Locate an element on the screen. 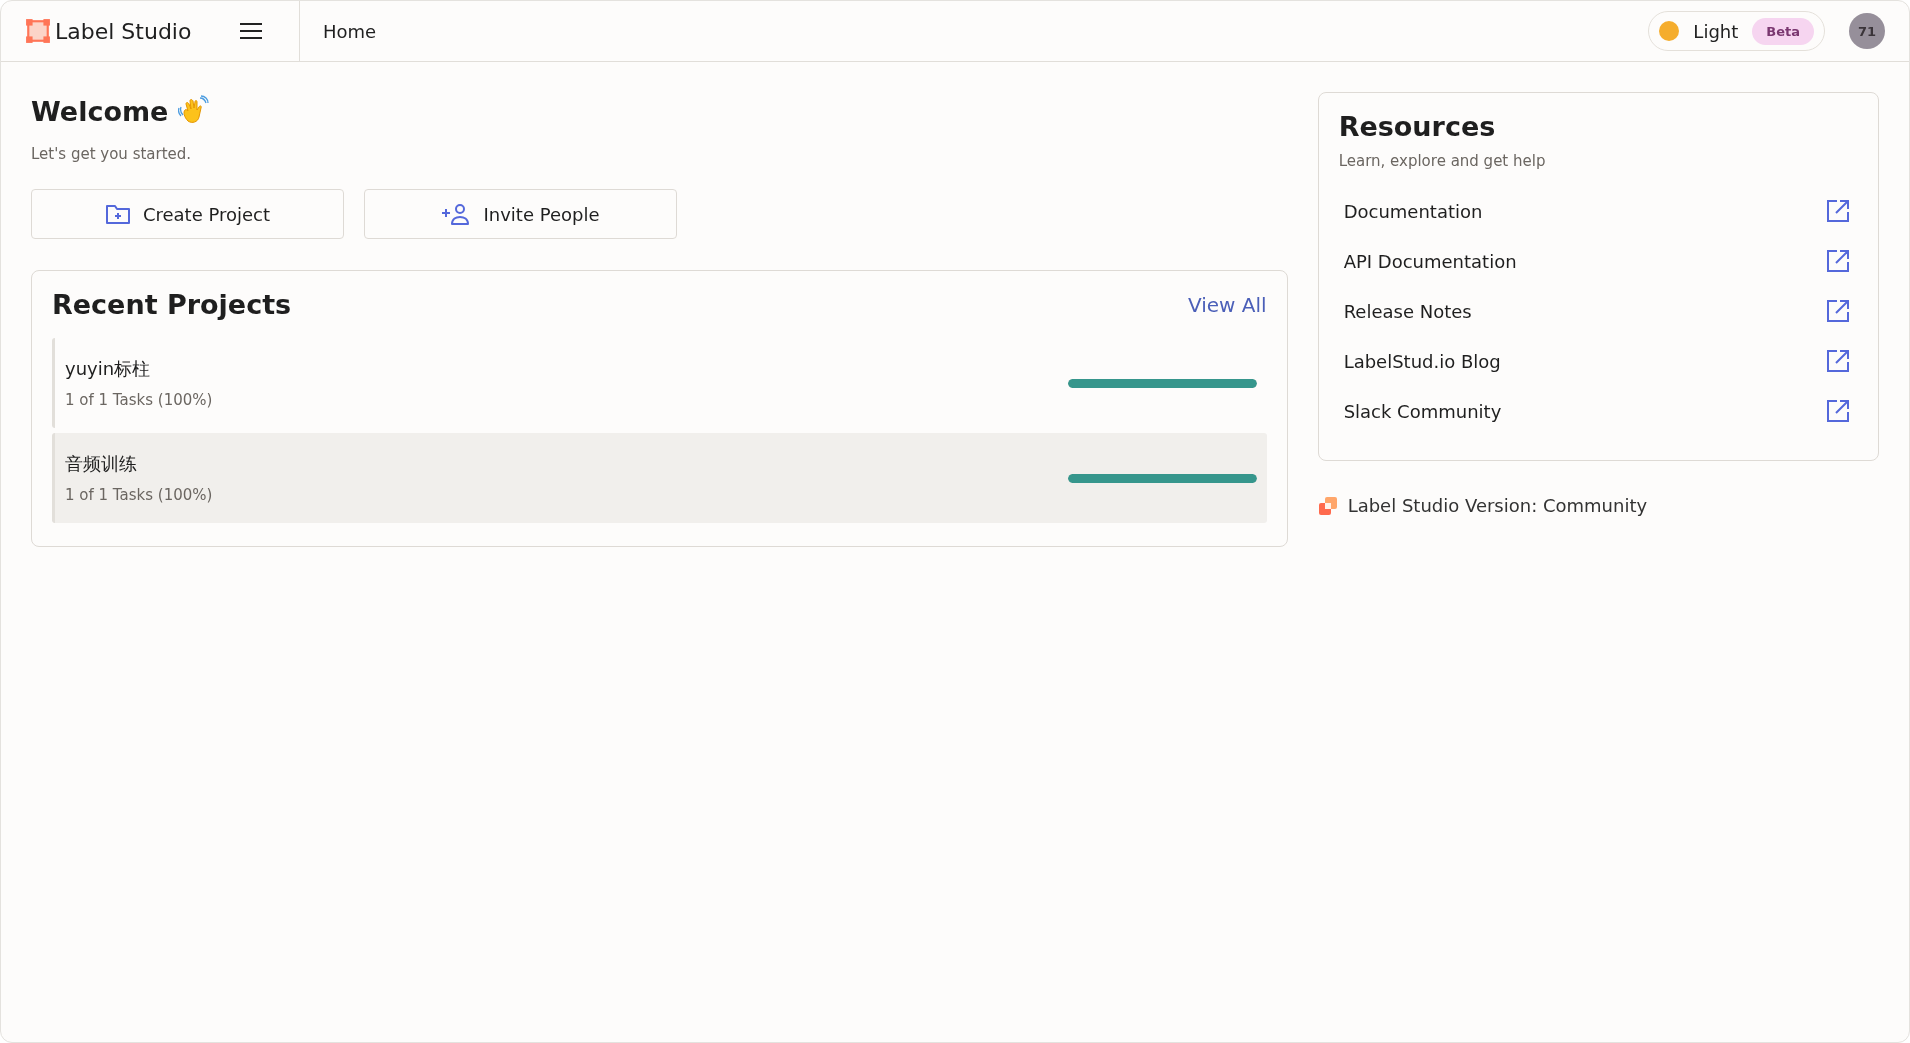  menu-icon is located at coordinates (251, 31).